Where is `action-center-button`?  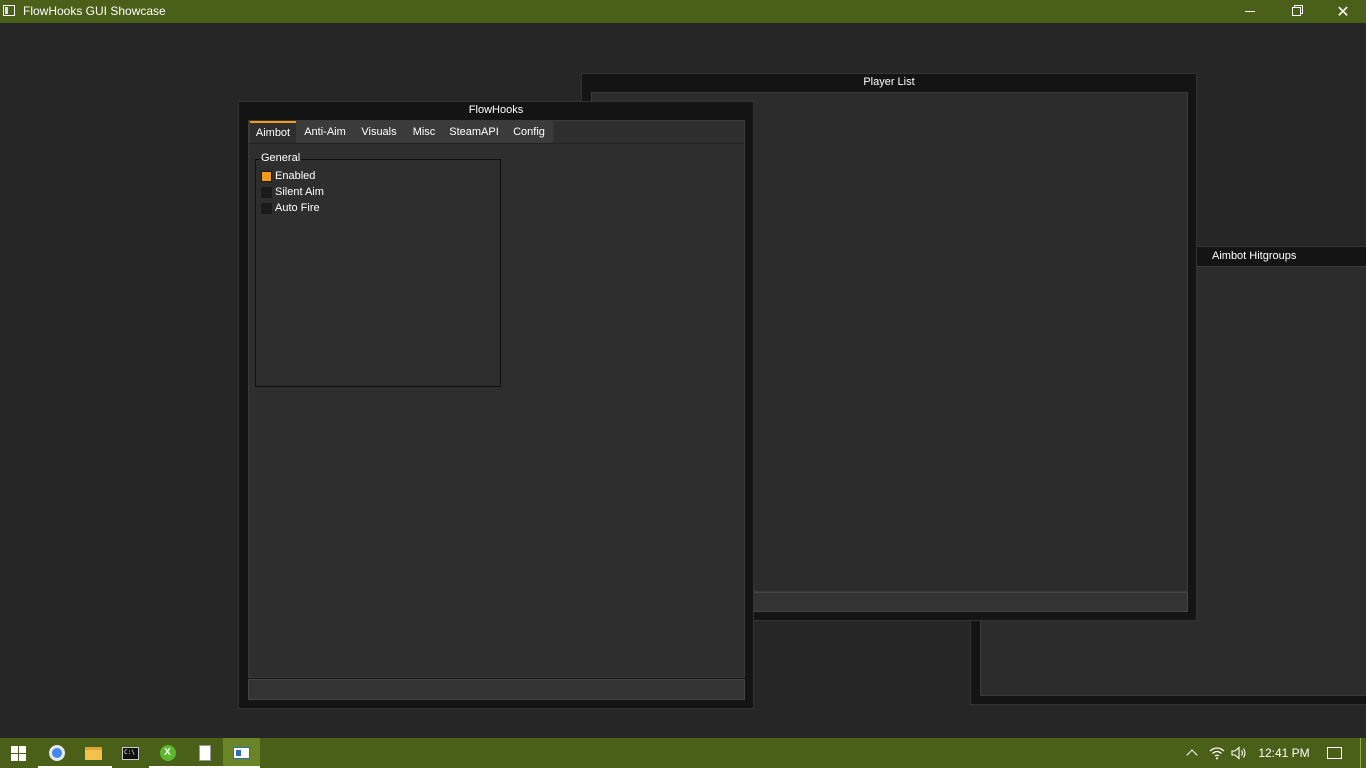
action-center-button is located at coordinates (1334, 753).